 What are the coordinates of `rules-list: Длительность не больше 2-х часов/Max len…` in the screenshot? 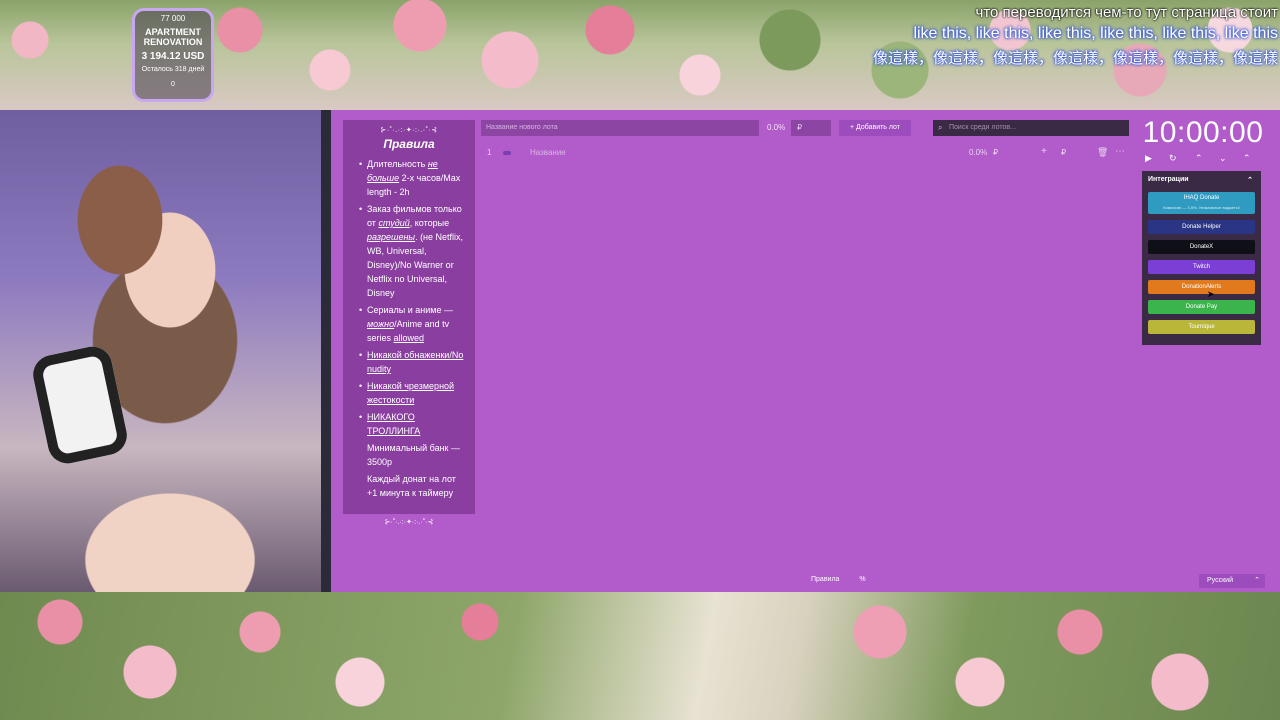 It's located at (409, 328).